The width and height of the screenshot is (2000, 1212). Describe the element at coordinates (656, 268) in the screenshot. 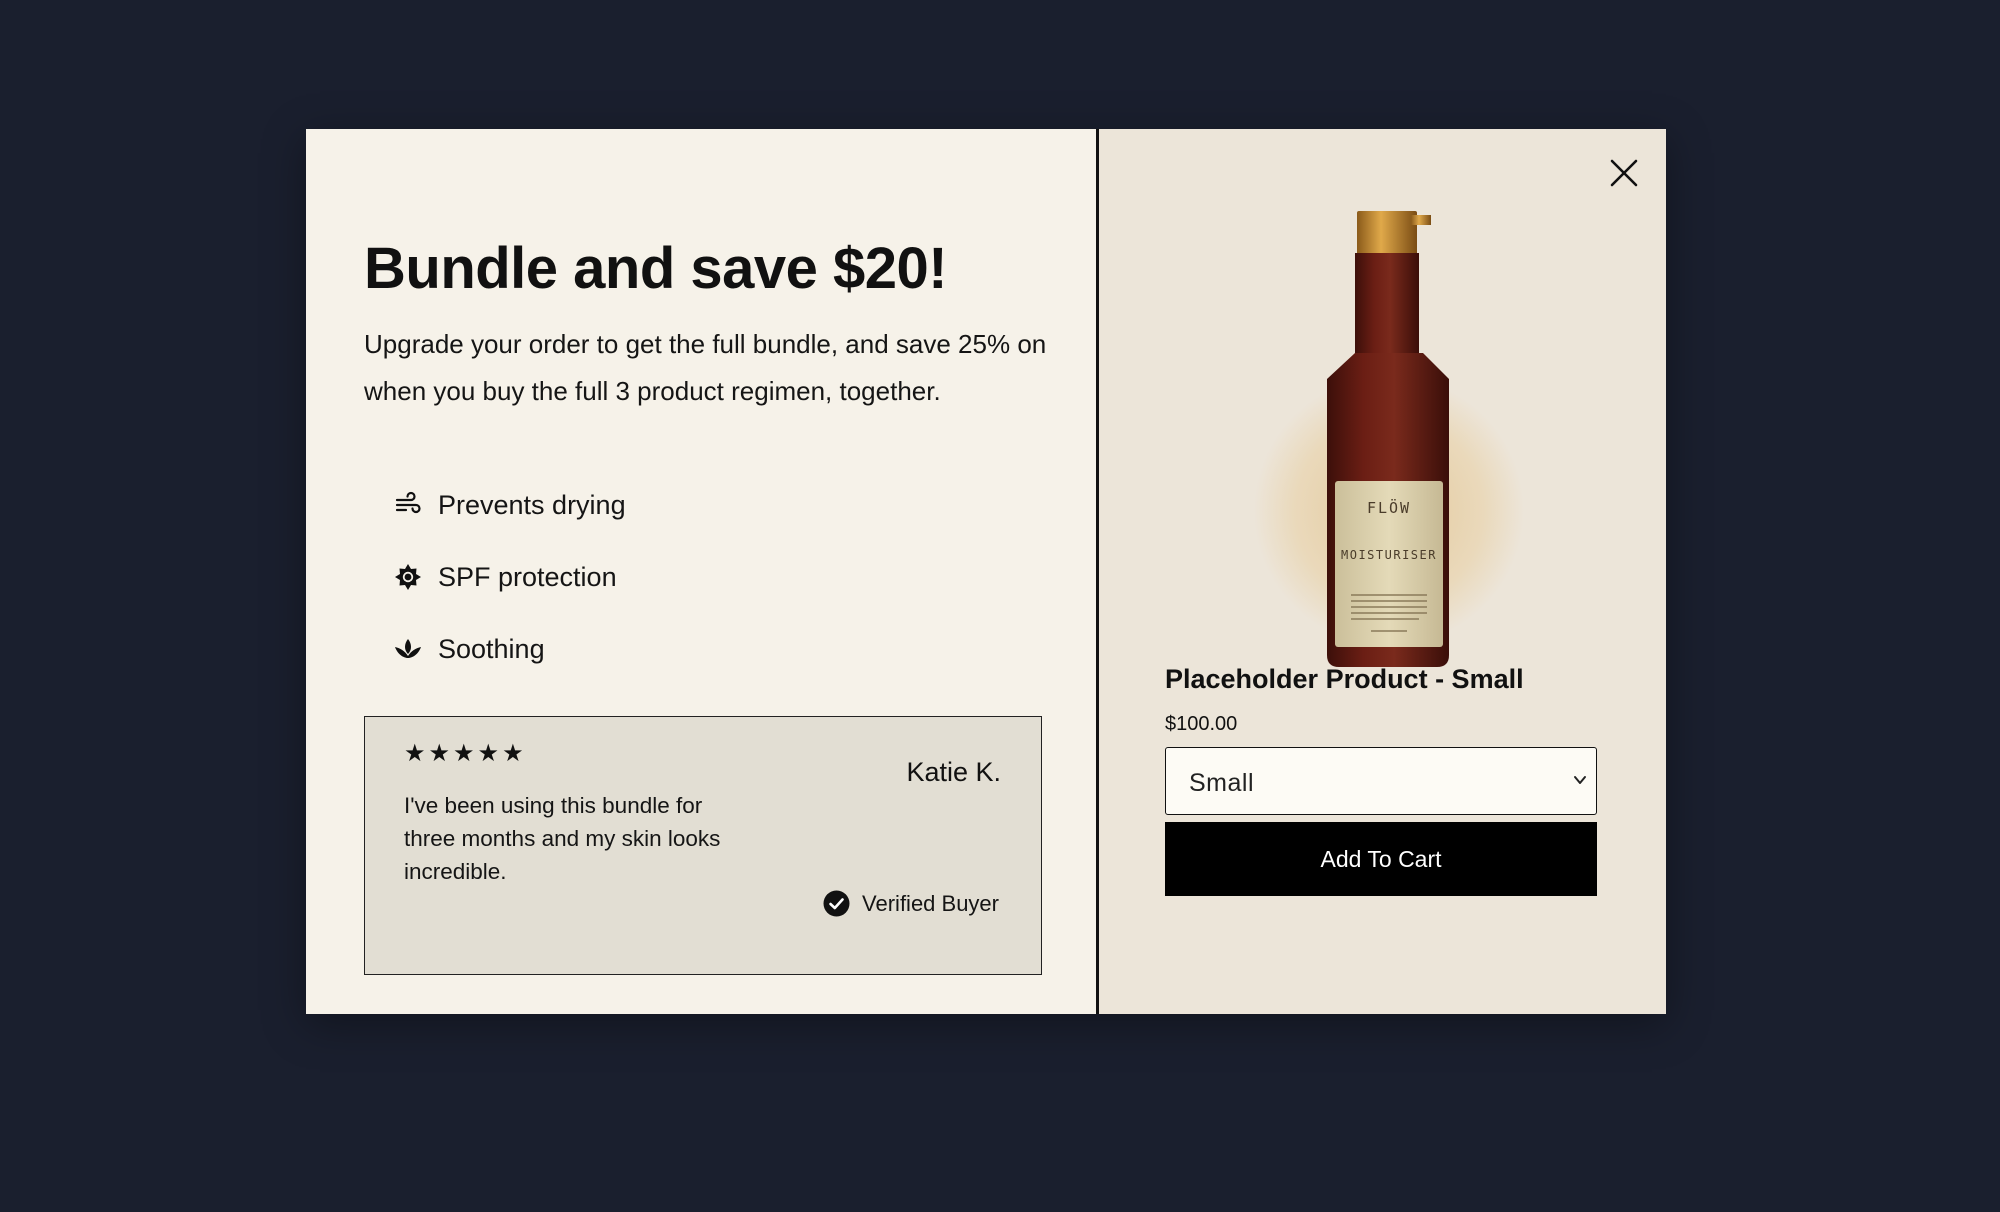

I see `offer-headline: Bundle and save $20!` at that location.